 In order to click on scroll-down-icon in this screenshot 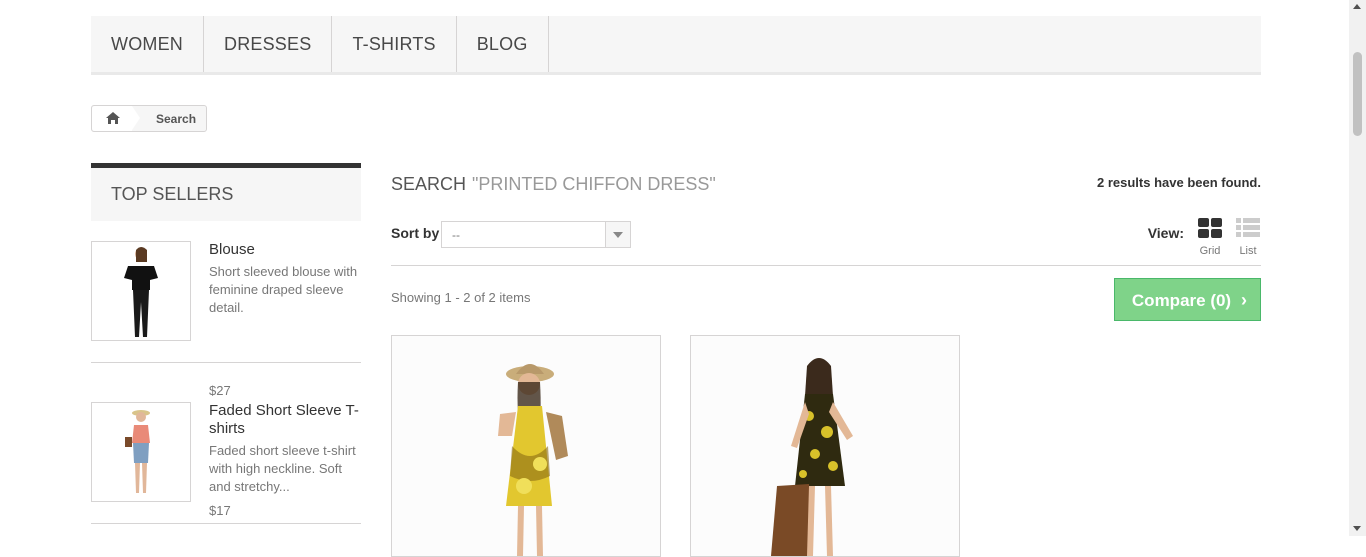, I will do `click(1357, 528)`.